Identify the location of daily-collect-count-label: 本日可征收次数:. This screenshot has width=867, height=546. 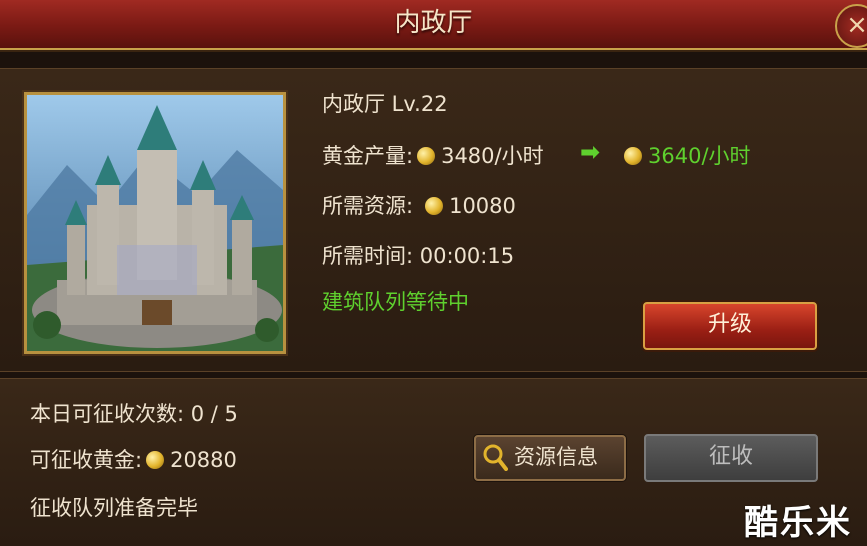
(107, 414).